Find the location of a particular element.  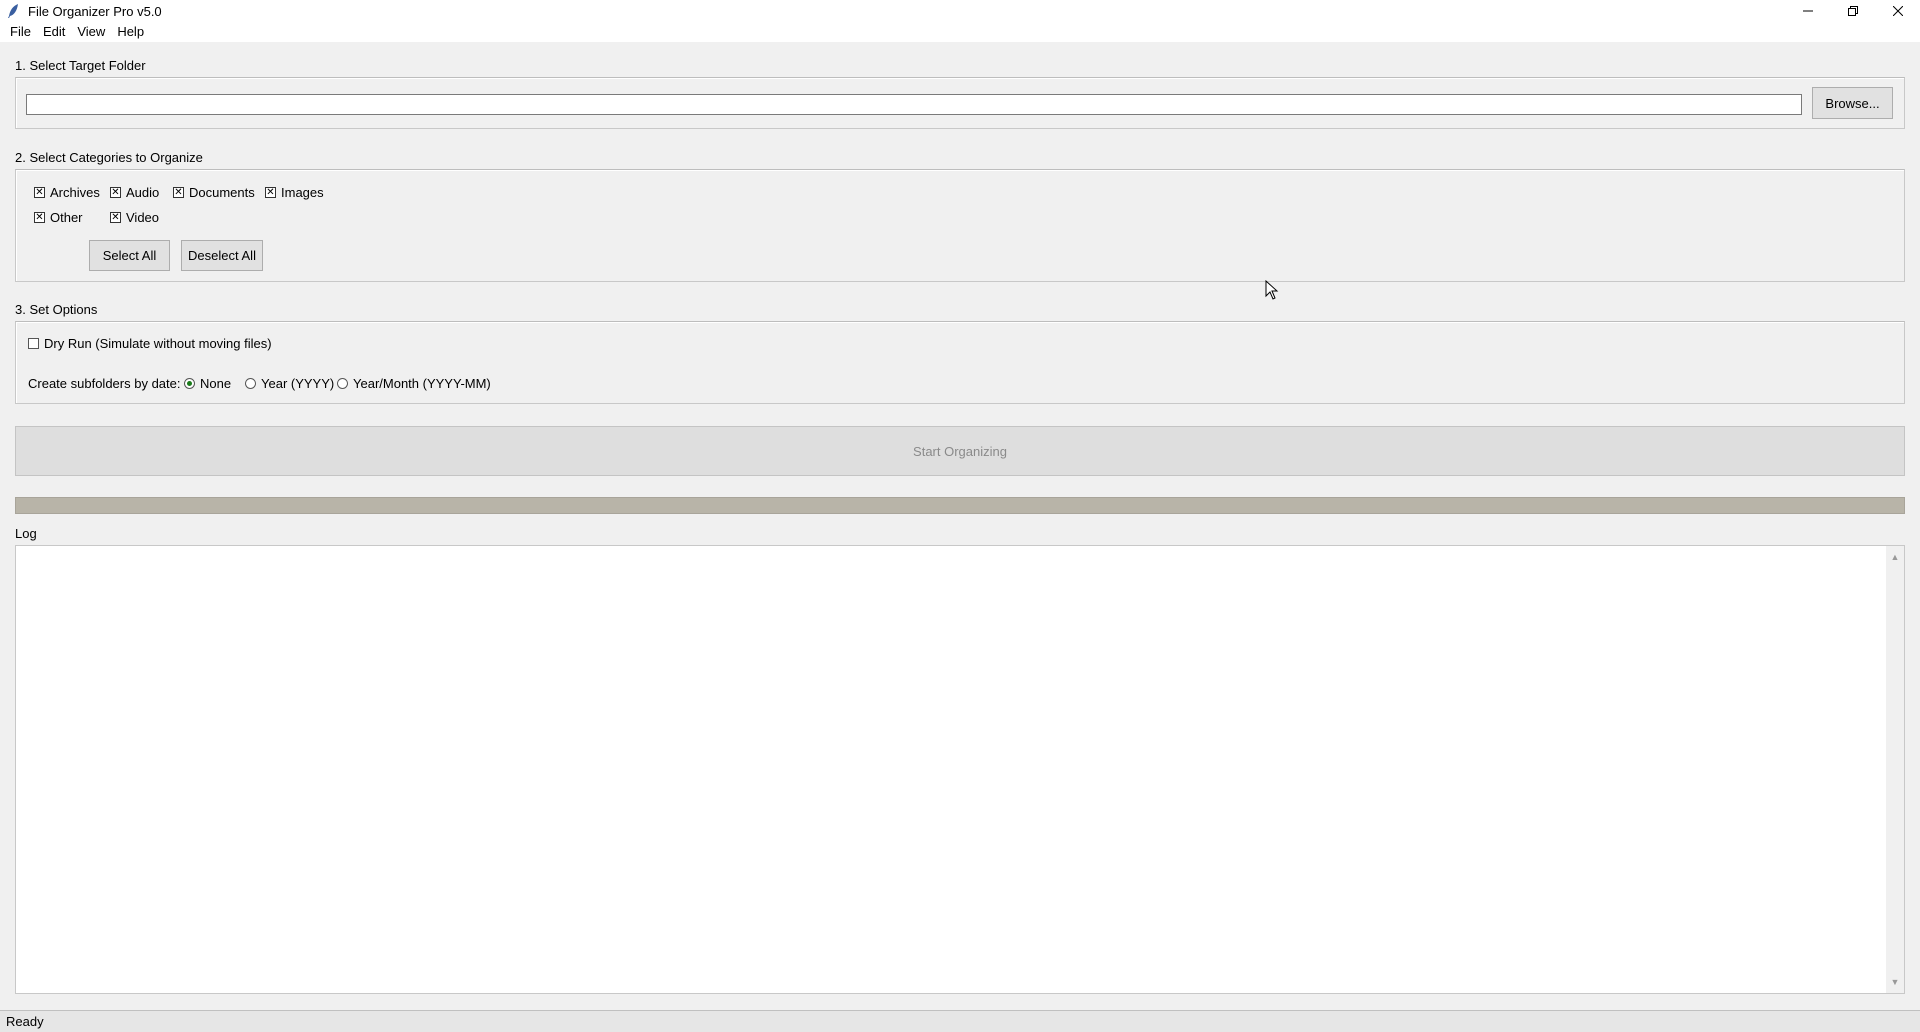

title-bar: File Organizer Pro v5.0 is located at coordinates (960, 11).